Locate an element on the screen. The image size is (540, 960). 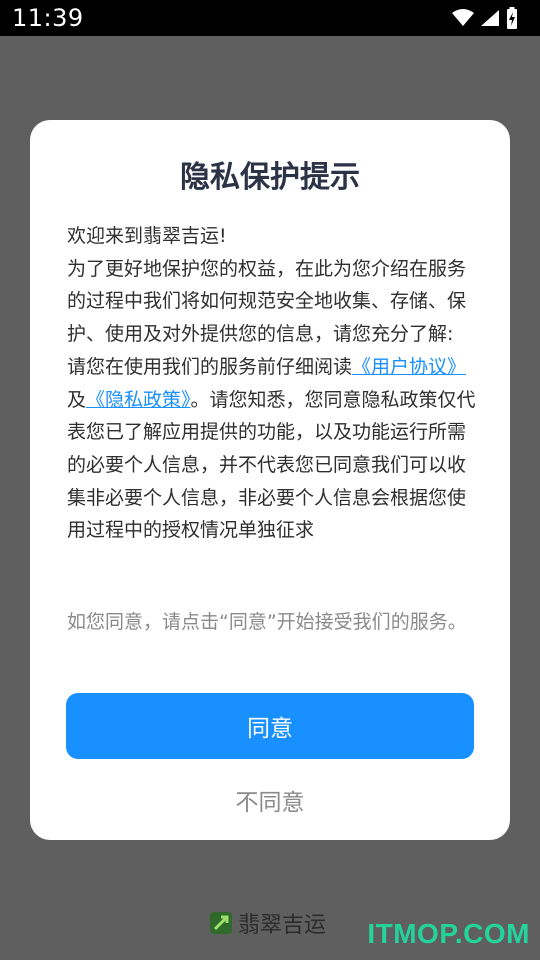
agree-button: 同意 is located at coordinates (270, 726).